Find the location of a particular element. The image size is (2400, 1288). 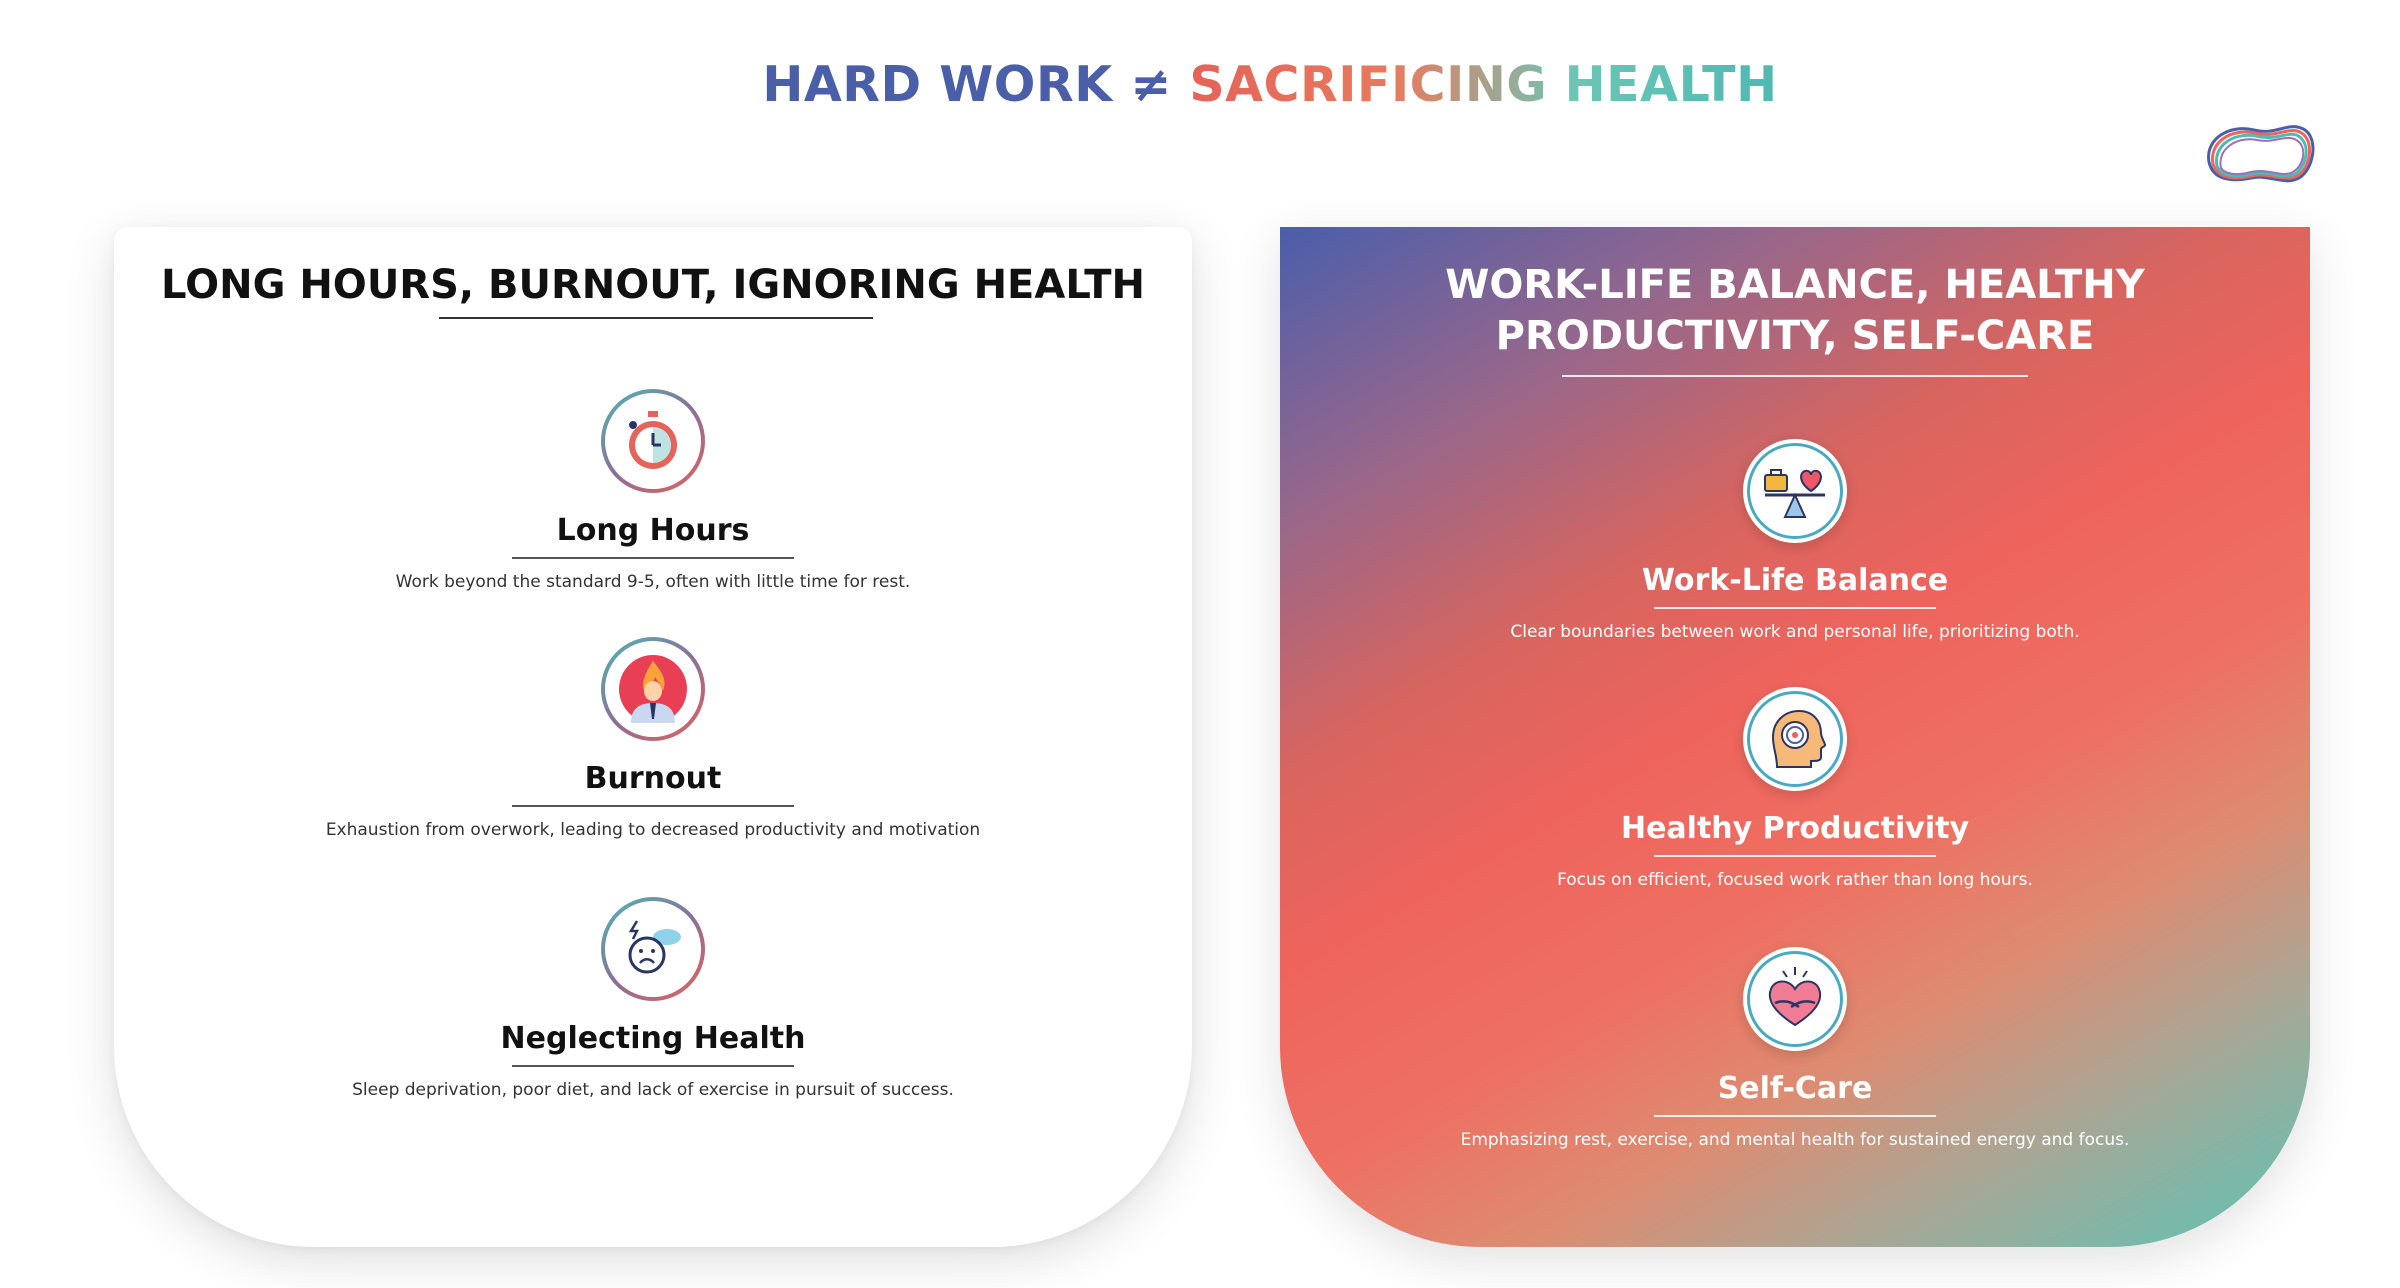

item-title: Work-Life Balance is located at coordinates (1795, 580).